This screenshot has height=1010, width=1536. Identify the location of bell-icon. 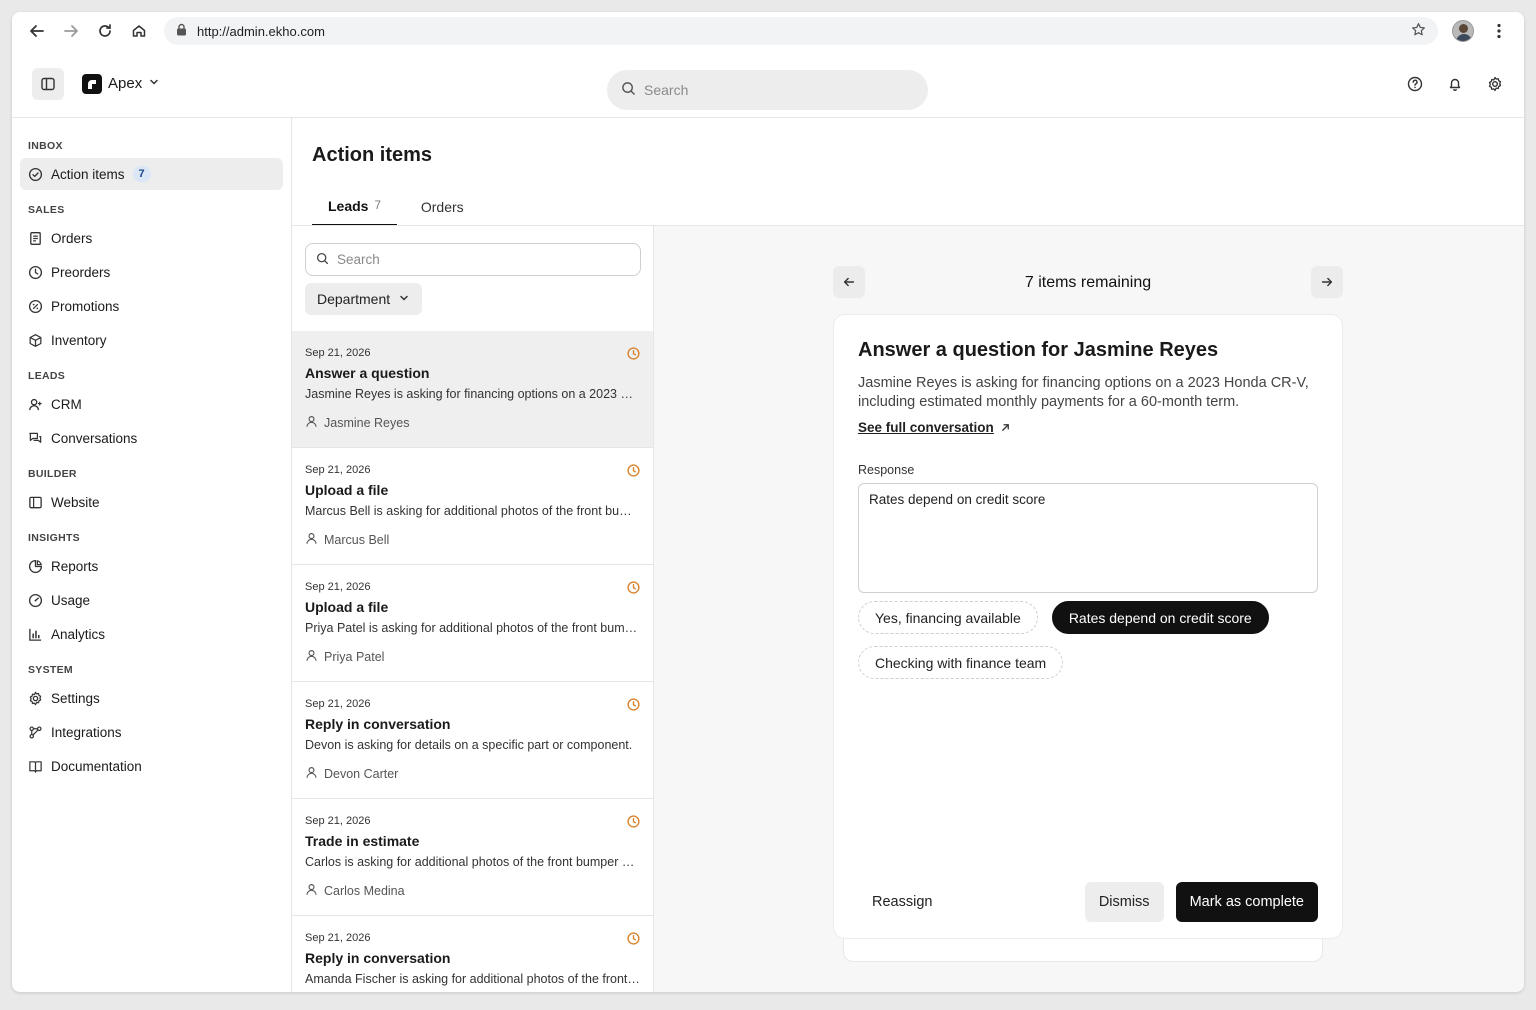
(1455, 84).